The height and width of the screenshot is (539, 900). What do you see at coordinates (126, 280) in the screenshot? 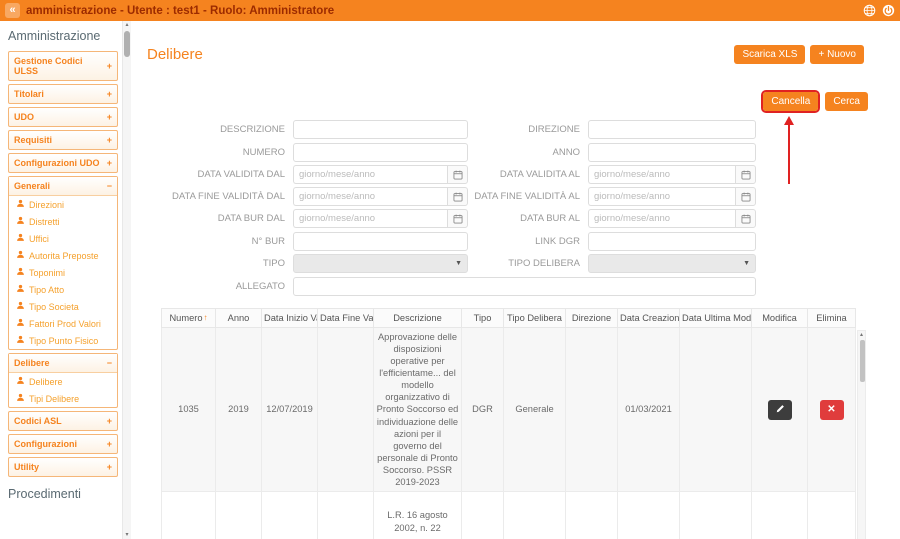
I see `sidebar-scrollbar: ▴ ▾` at bounding box center [126, 280].